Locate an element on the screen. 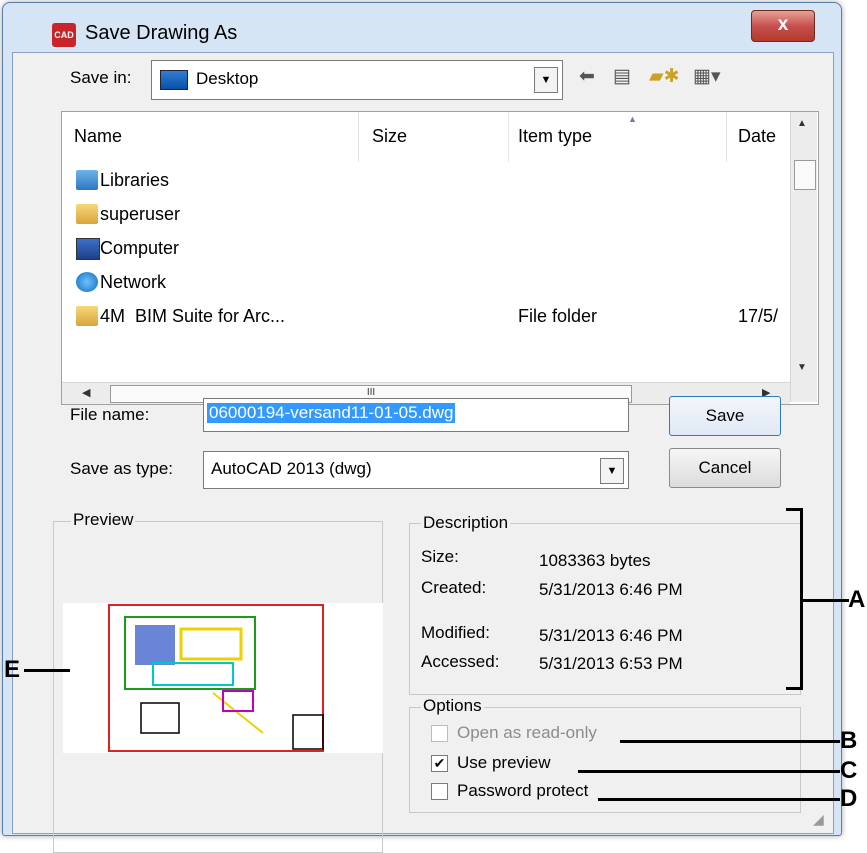  password-protect-option: Password protect is located at coordinates (521, 791).